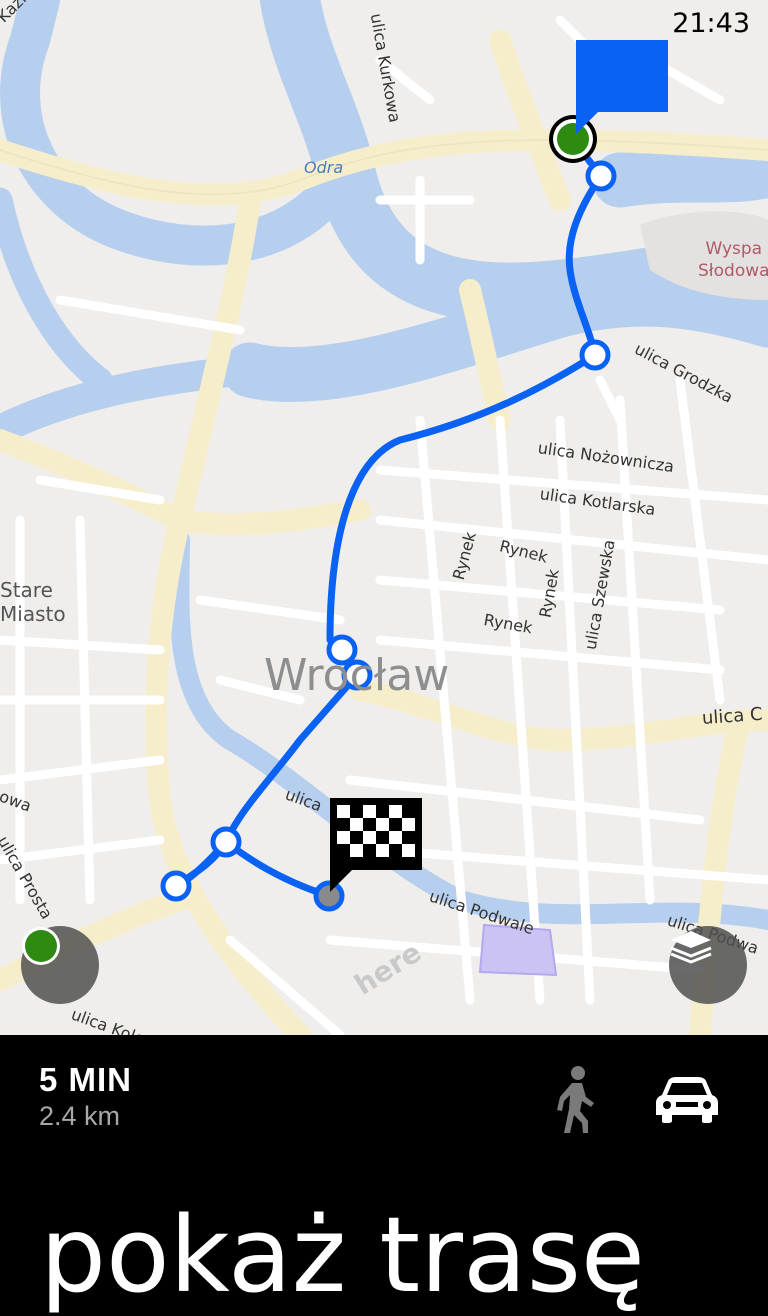 The width and height of the screenshot is (768, 1316). I want to click on district-label: Stare Miasto, so click(33, 602).